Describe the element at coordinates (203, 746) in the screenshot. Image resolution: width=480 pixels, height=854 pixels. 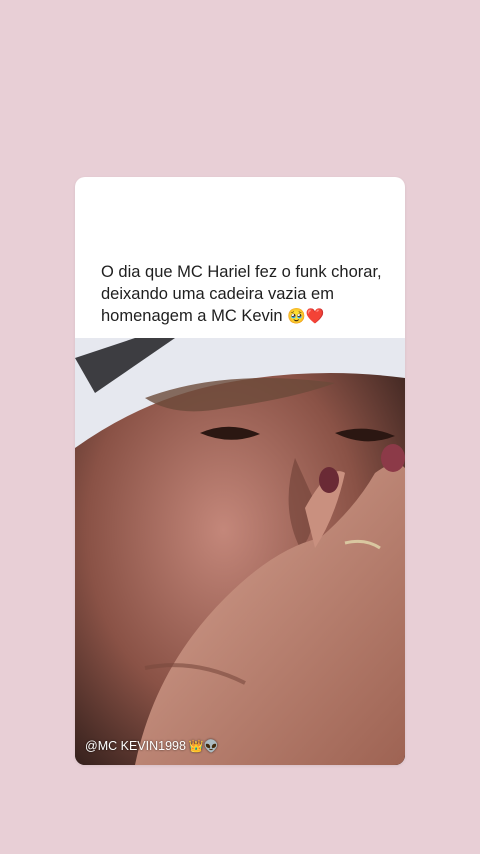
I see `watermark-badges: 👑👽` at that location.